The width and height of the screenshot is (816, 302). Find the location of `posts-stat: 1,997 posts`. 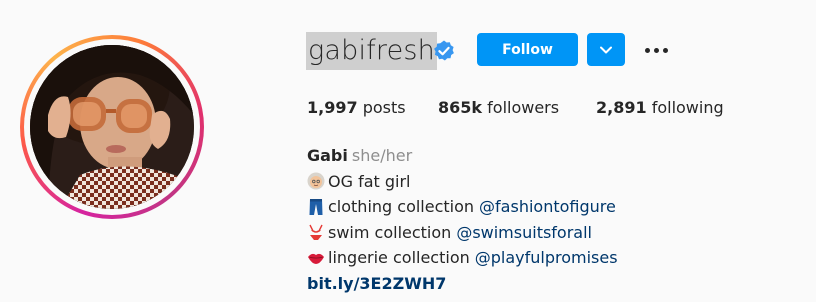

posts-stat: 1,997 posts is located at coordinates (356, 108).